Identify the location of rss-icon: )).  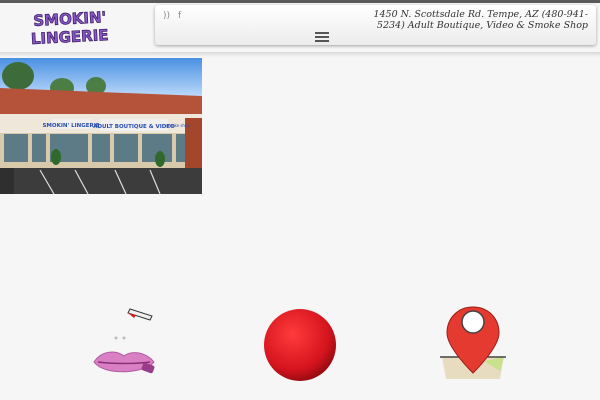
(166, 16).